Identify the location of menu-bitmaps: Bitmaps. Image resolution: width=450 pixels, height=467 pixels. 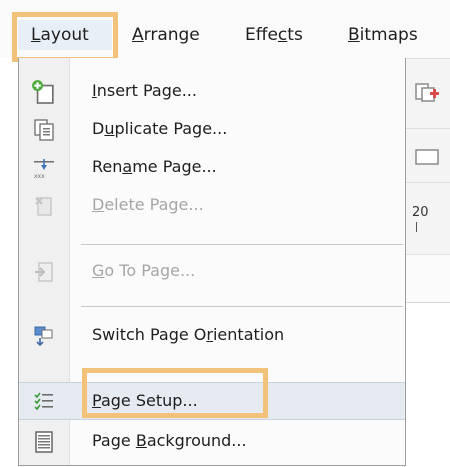
(383, 35).